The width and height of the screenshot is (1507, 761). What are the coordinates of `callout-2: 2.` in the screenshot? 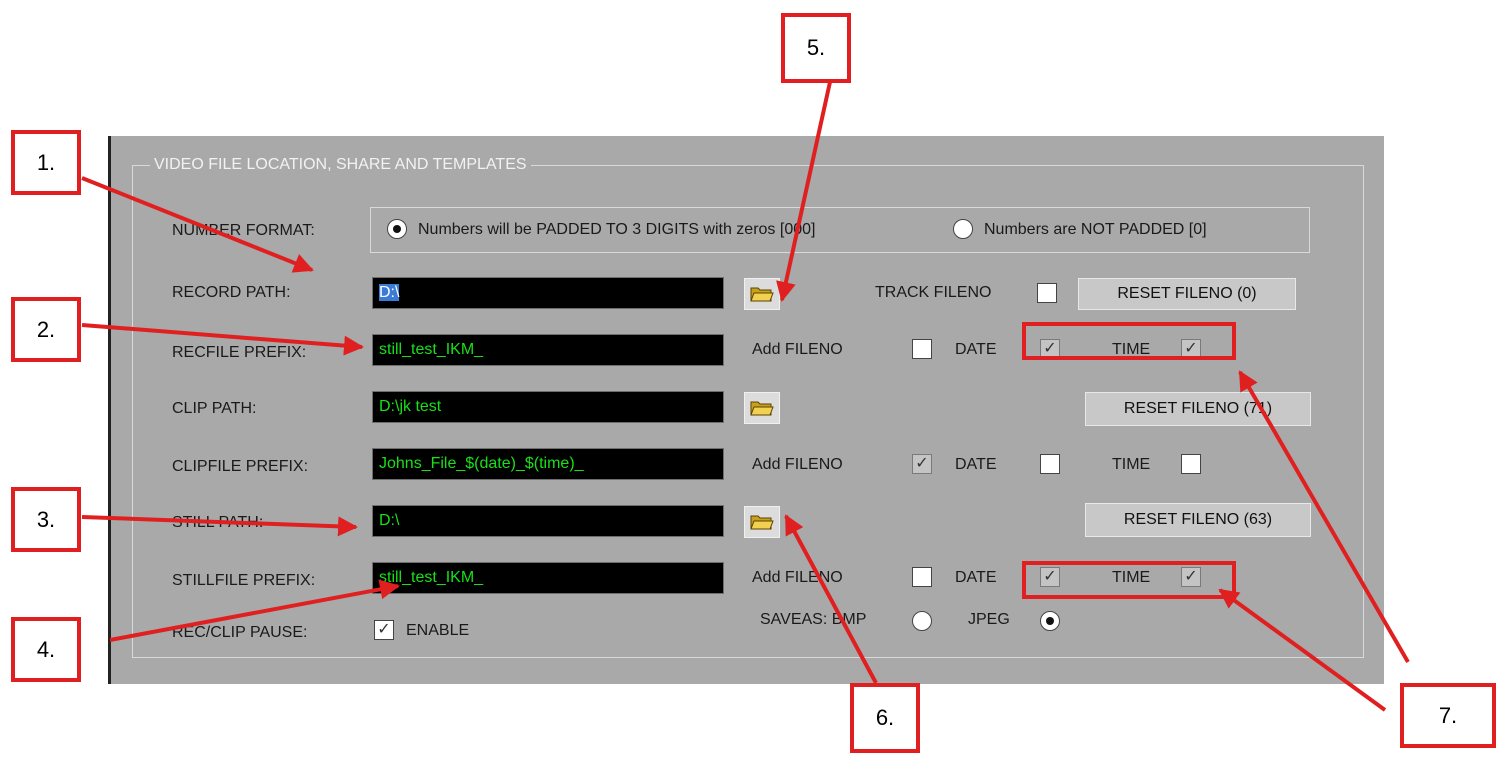 It's located at (46, 329).